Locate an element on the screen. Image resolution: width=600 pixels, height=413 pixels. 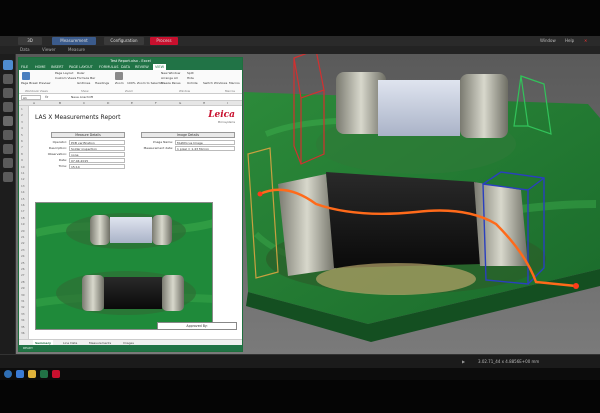
field-row: Date: 07.04.2015 is located at coordinates (81, 160).